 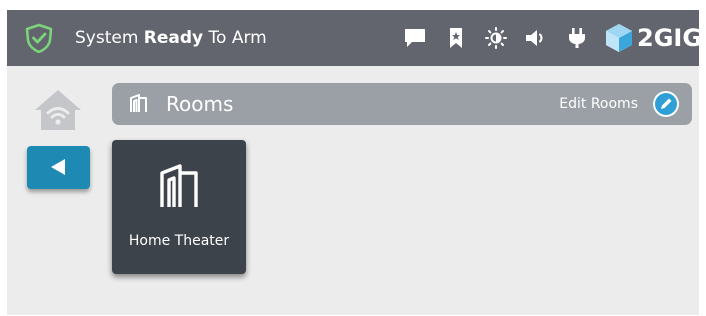 I want to click on home-wifi-icon, so click(x=58, y=110).